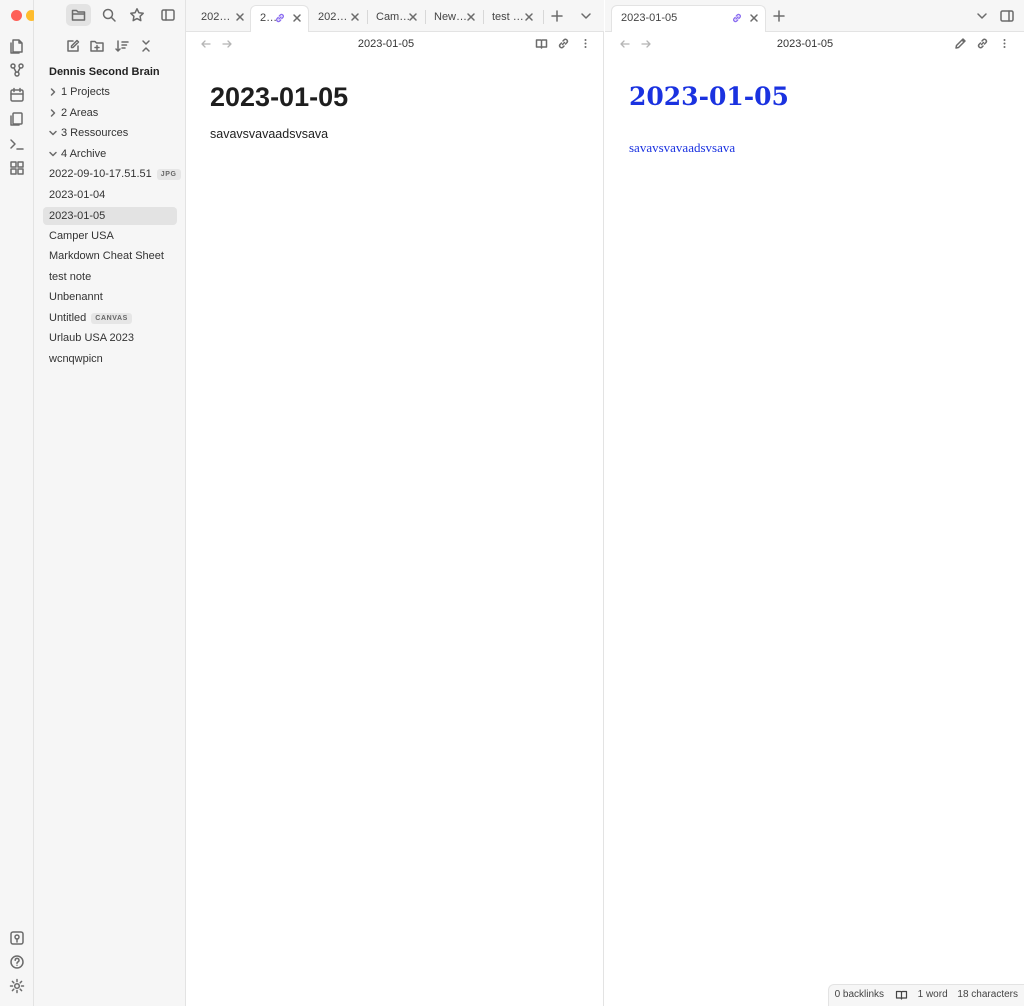 The height and width of the screenshot is (1006, 1024). Describe the element at coordinates (110, 277) in the screenshot. I see `file-item: test note` at that location.